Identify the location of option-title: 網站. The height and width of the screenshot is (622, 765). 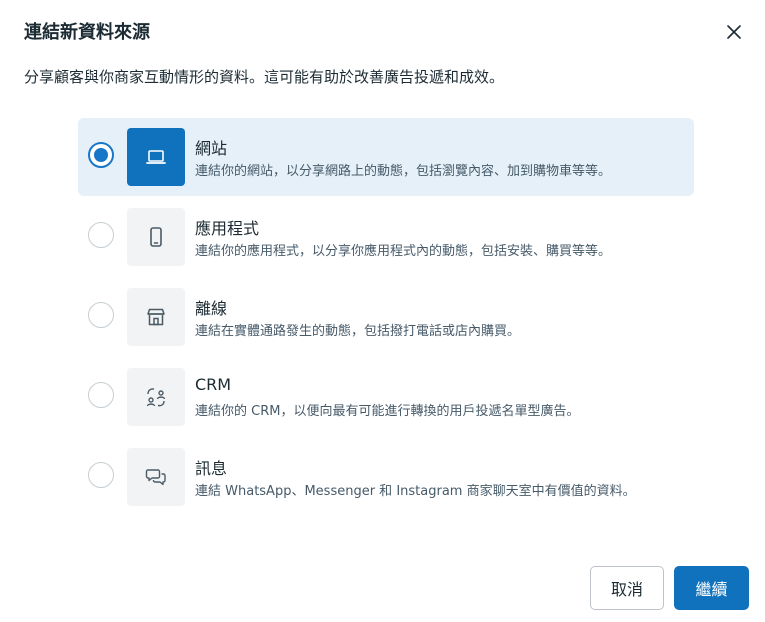
(211, 148).